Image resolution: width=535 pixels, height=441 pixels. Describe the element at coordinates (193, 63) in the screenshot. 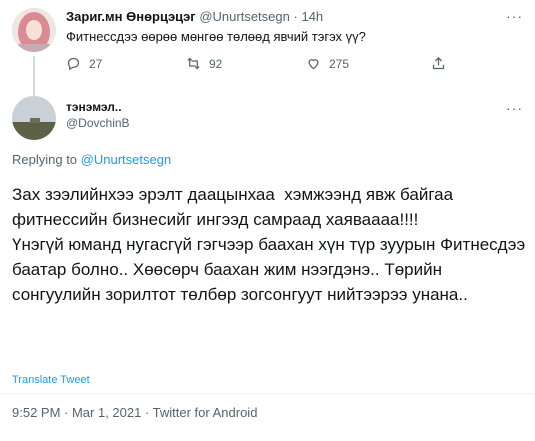

I see `retweet-icon` at that location.